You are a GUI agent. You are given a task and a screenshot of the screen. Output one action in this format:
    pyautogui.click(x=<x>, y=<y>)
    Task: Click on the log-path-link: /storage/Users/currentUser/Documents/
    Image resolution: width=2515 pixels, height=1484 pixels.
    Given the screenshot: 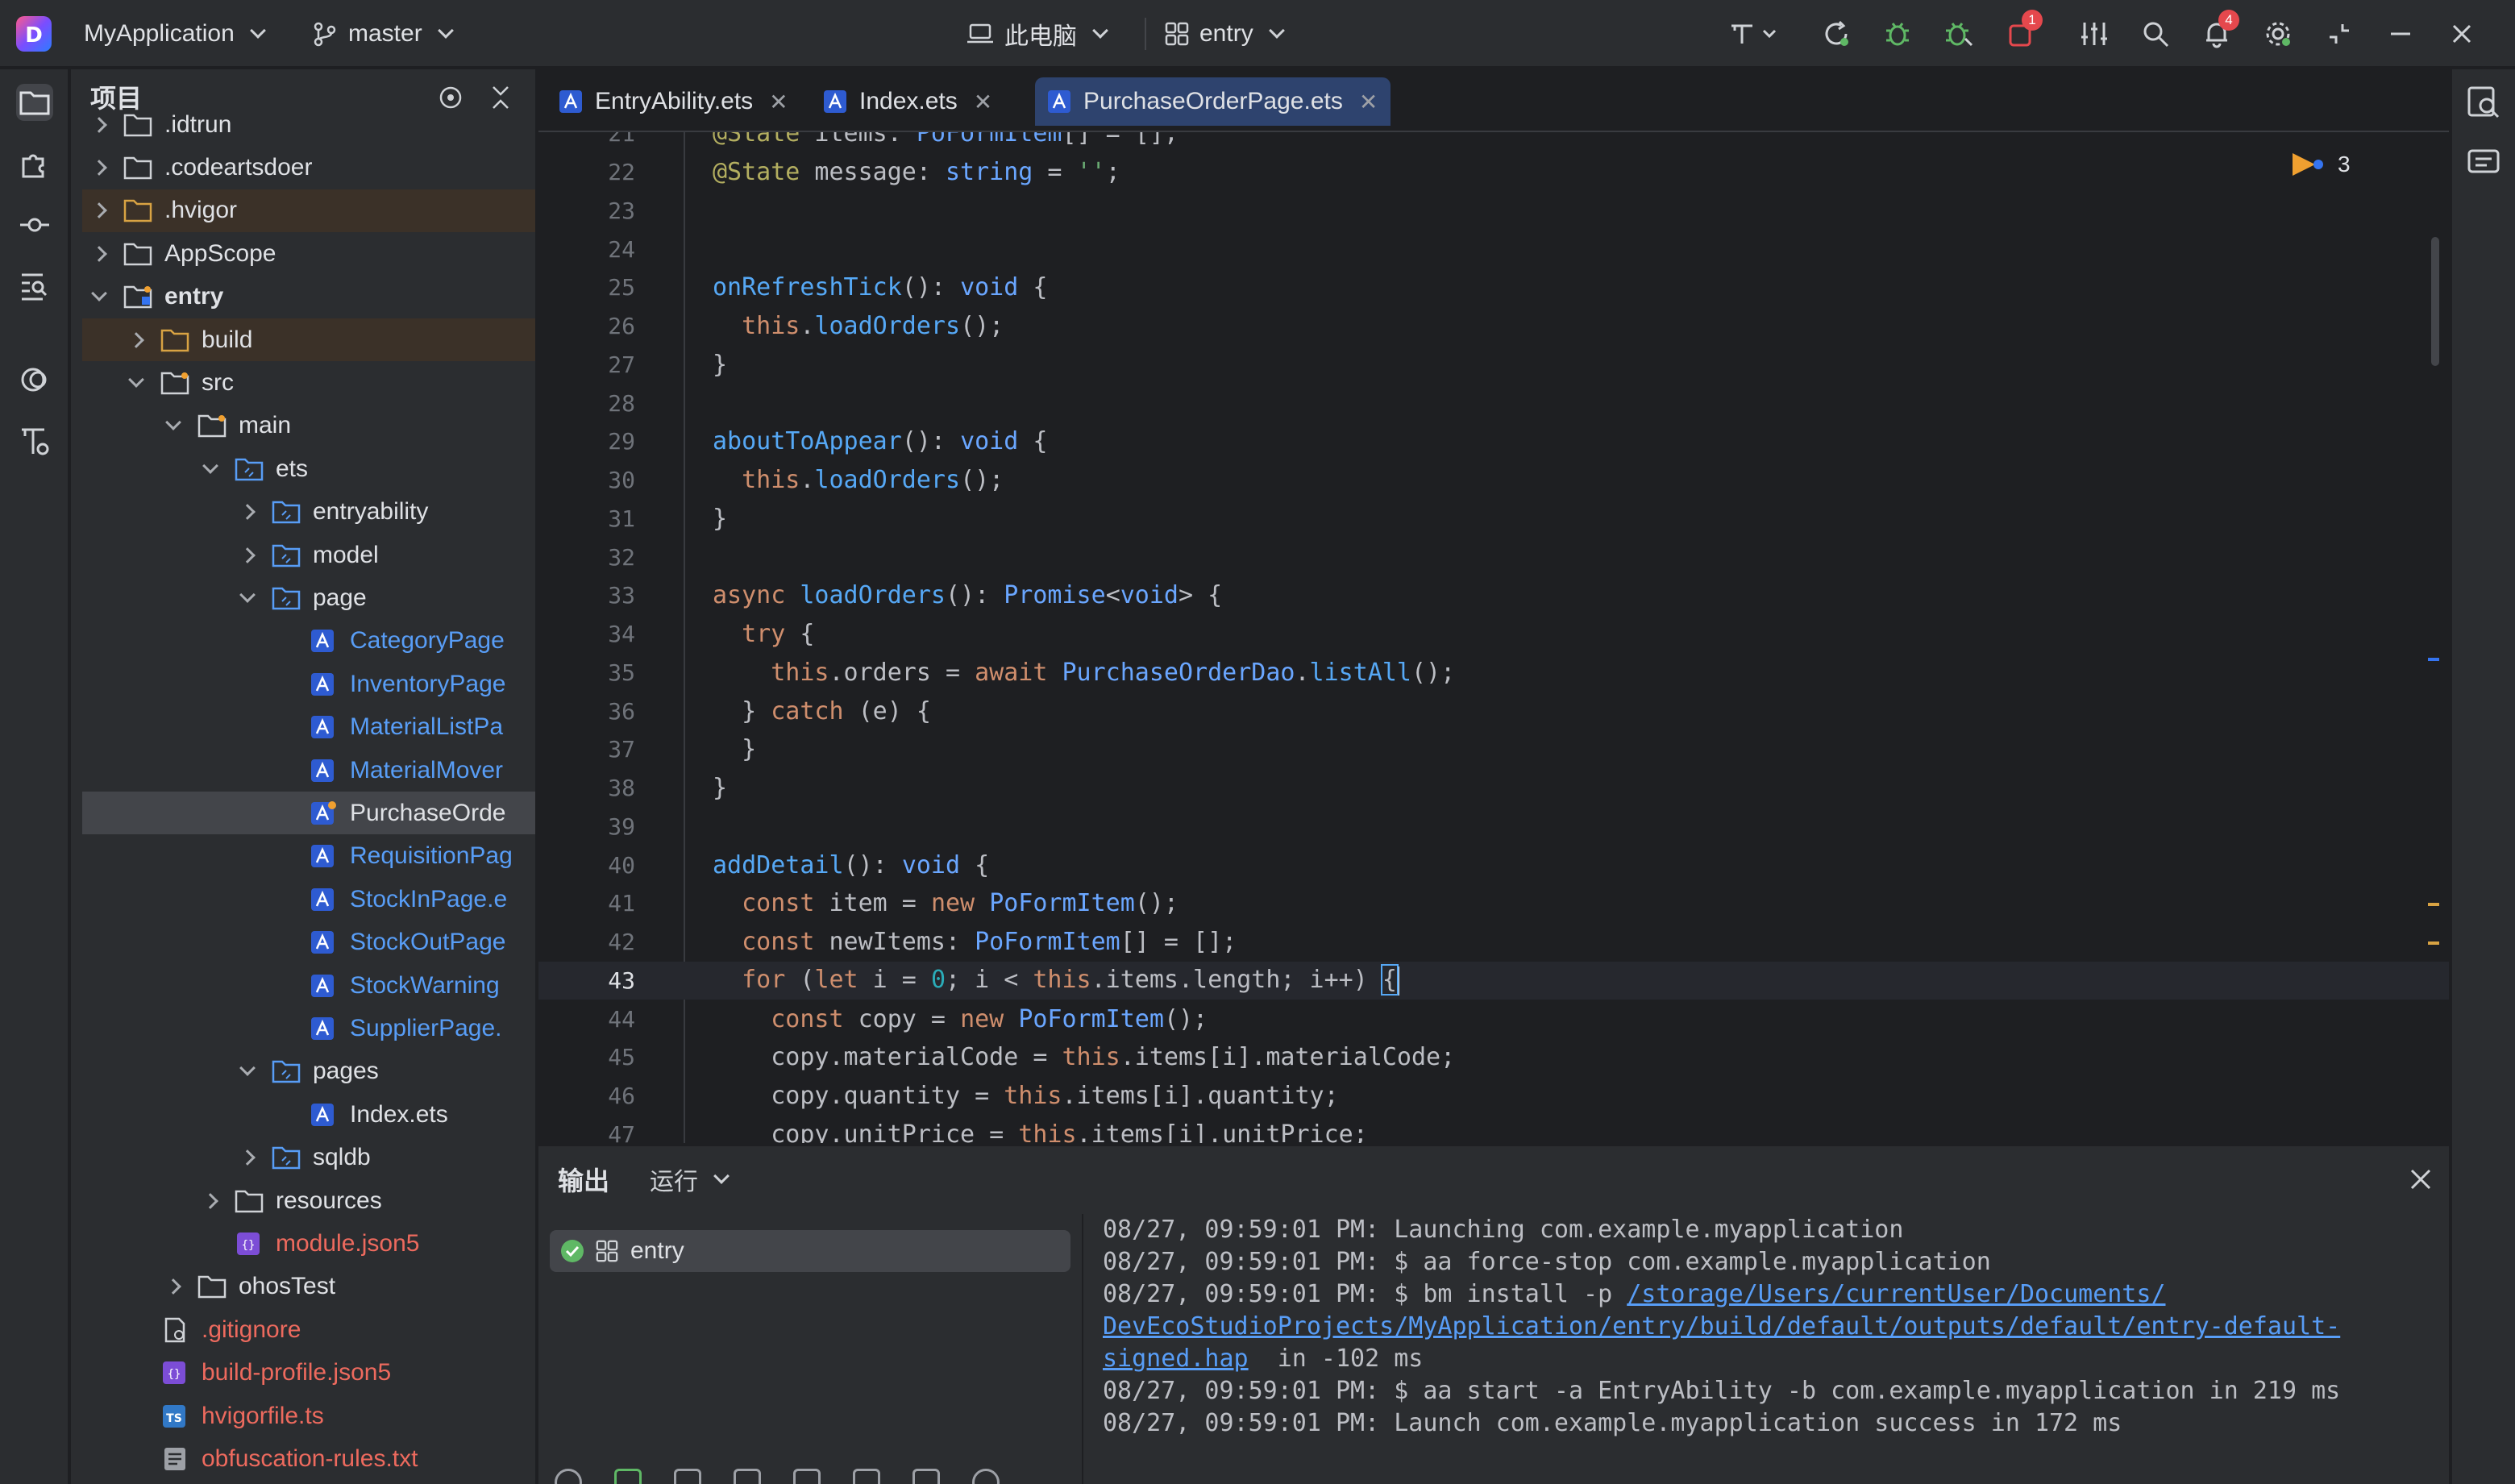 What is the action you would take?
    pyautogui.click(x=1896, y=1294)
    